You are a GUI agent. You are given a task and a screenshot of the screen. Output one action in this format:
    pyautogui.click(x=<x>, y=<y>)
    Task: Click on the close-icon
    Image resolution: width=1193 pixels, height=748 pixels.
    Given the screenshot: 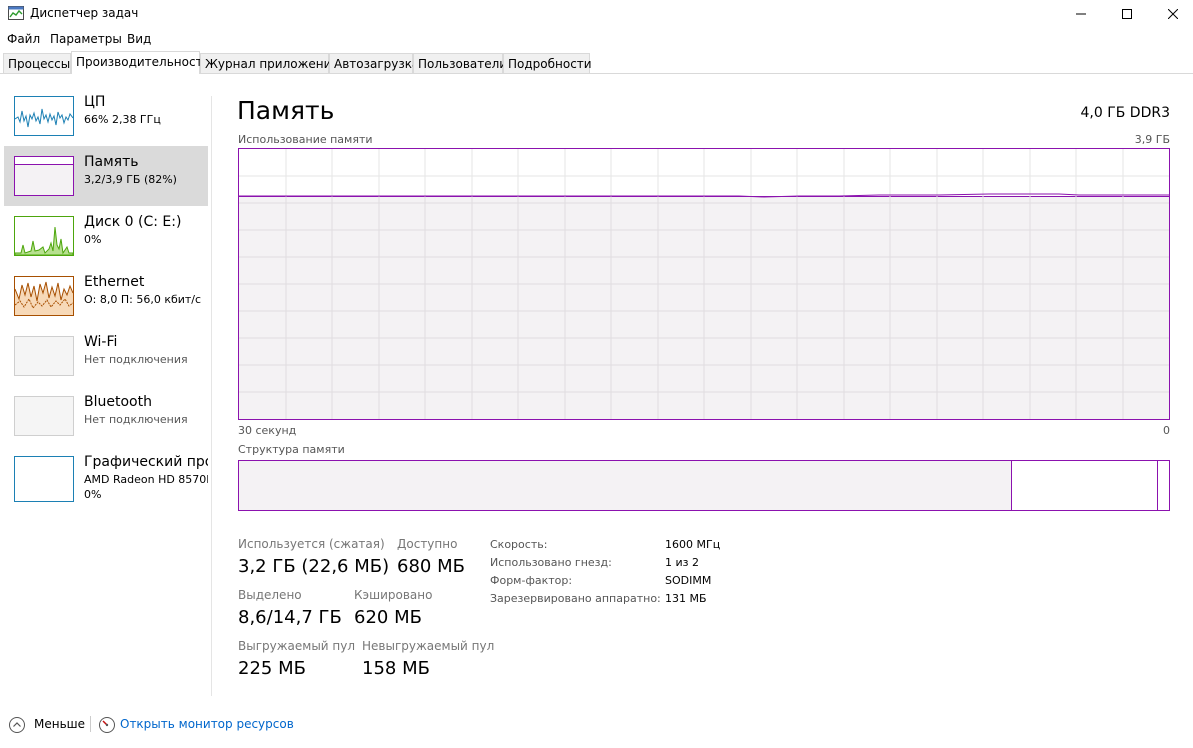 What is the action you would take?
    pyautogui.click(x=1173, y=14)
    